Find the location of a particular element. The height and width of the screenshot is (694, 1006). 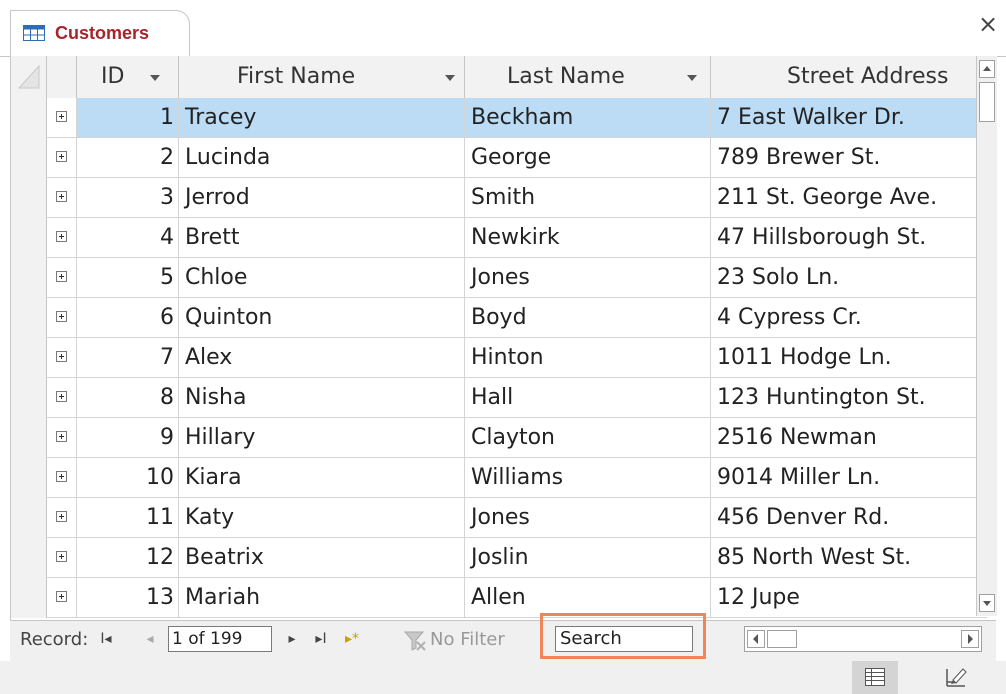

cell-id: 13 is located at coordinates (128, 597).